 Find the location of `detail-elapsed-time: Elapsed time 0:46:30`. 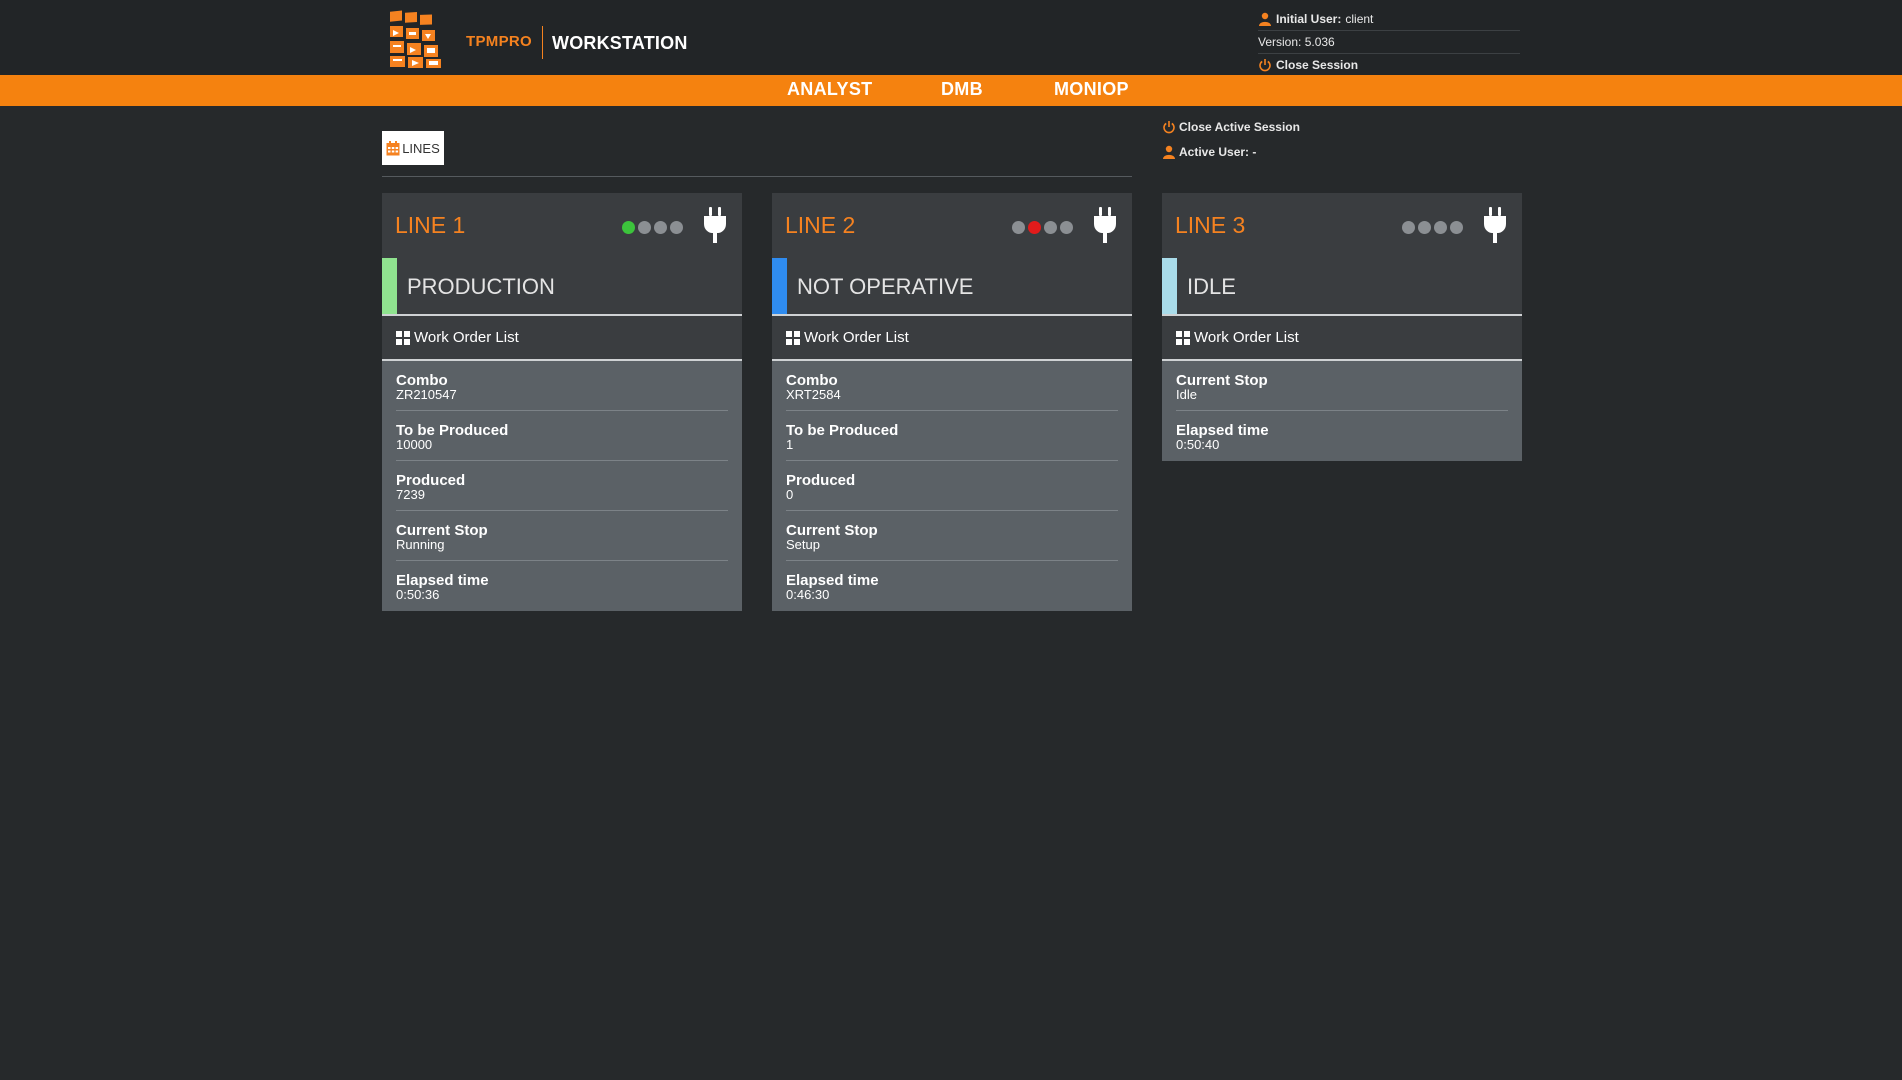

detail-elapsed-time: Elapsed time 0:46:30 is located at coordinates (952, 586).